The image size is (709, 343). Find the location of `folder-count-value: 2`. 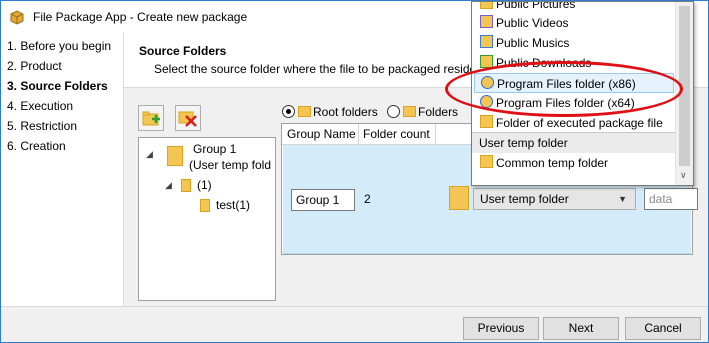

folder-count-value: 2 is located at coordinates (367, 199).